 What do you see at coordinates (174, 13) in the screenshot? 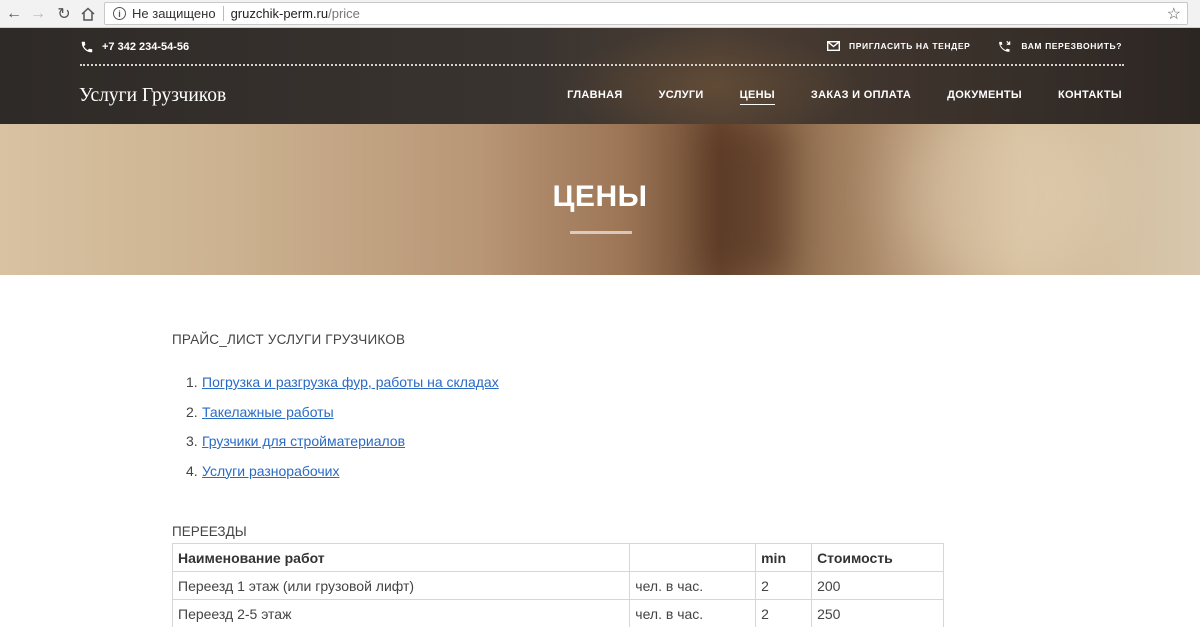
I see `security-label: Не защищено` at bounding box center [174, 13].